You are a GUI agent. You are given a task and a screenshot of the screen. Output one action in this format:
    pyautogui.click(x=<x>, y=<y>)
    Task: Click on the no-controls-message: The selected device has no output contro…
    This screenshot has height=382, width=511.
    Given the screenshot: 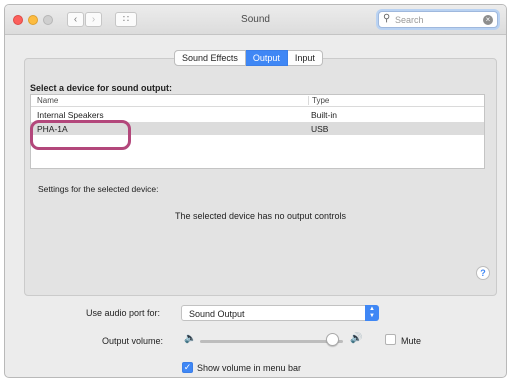 What is the action you would take?
    pyautogui.click(x=260, y=216)
    